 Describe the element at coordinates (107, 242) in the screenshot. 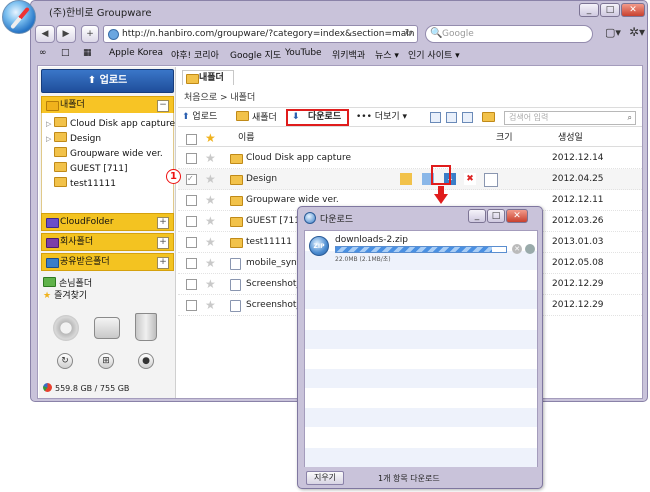

I see `sidebar-company-folder-header: 회사폴더 +` at that location.